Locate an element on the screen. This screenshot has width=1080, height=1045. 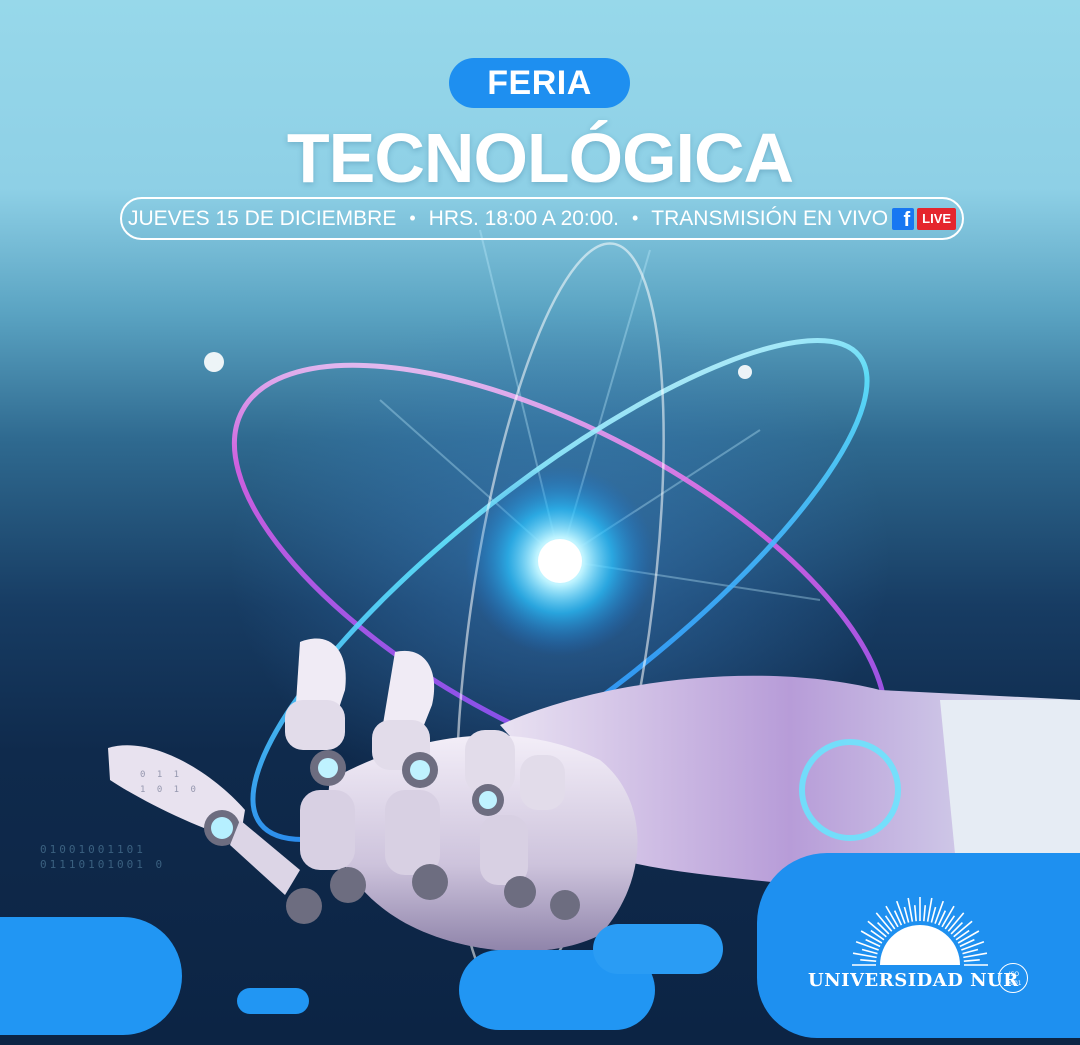
event-date: JUEVES 15 DE DICIEMBRE is located at coordinates (262, 218).